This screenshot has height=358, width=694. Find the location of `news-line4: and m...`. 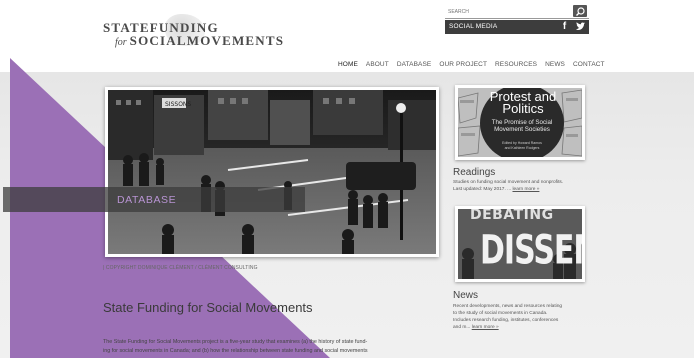

news-line4: and m... is located at coordinates (462, 327).